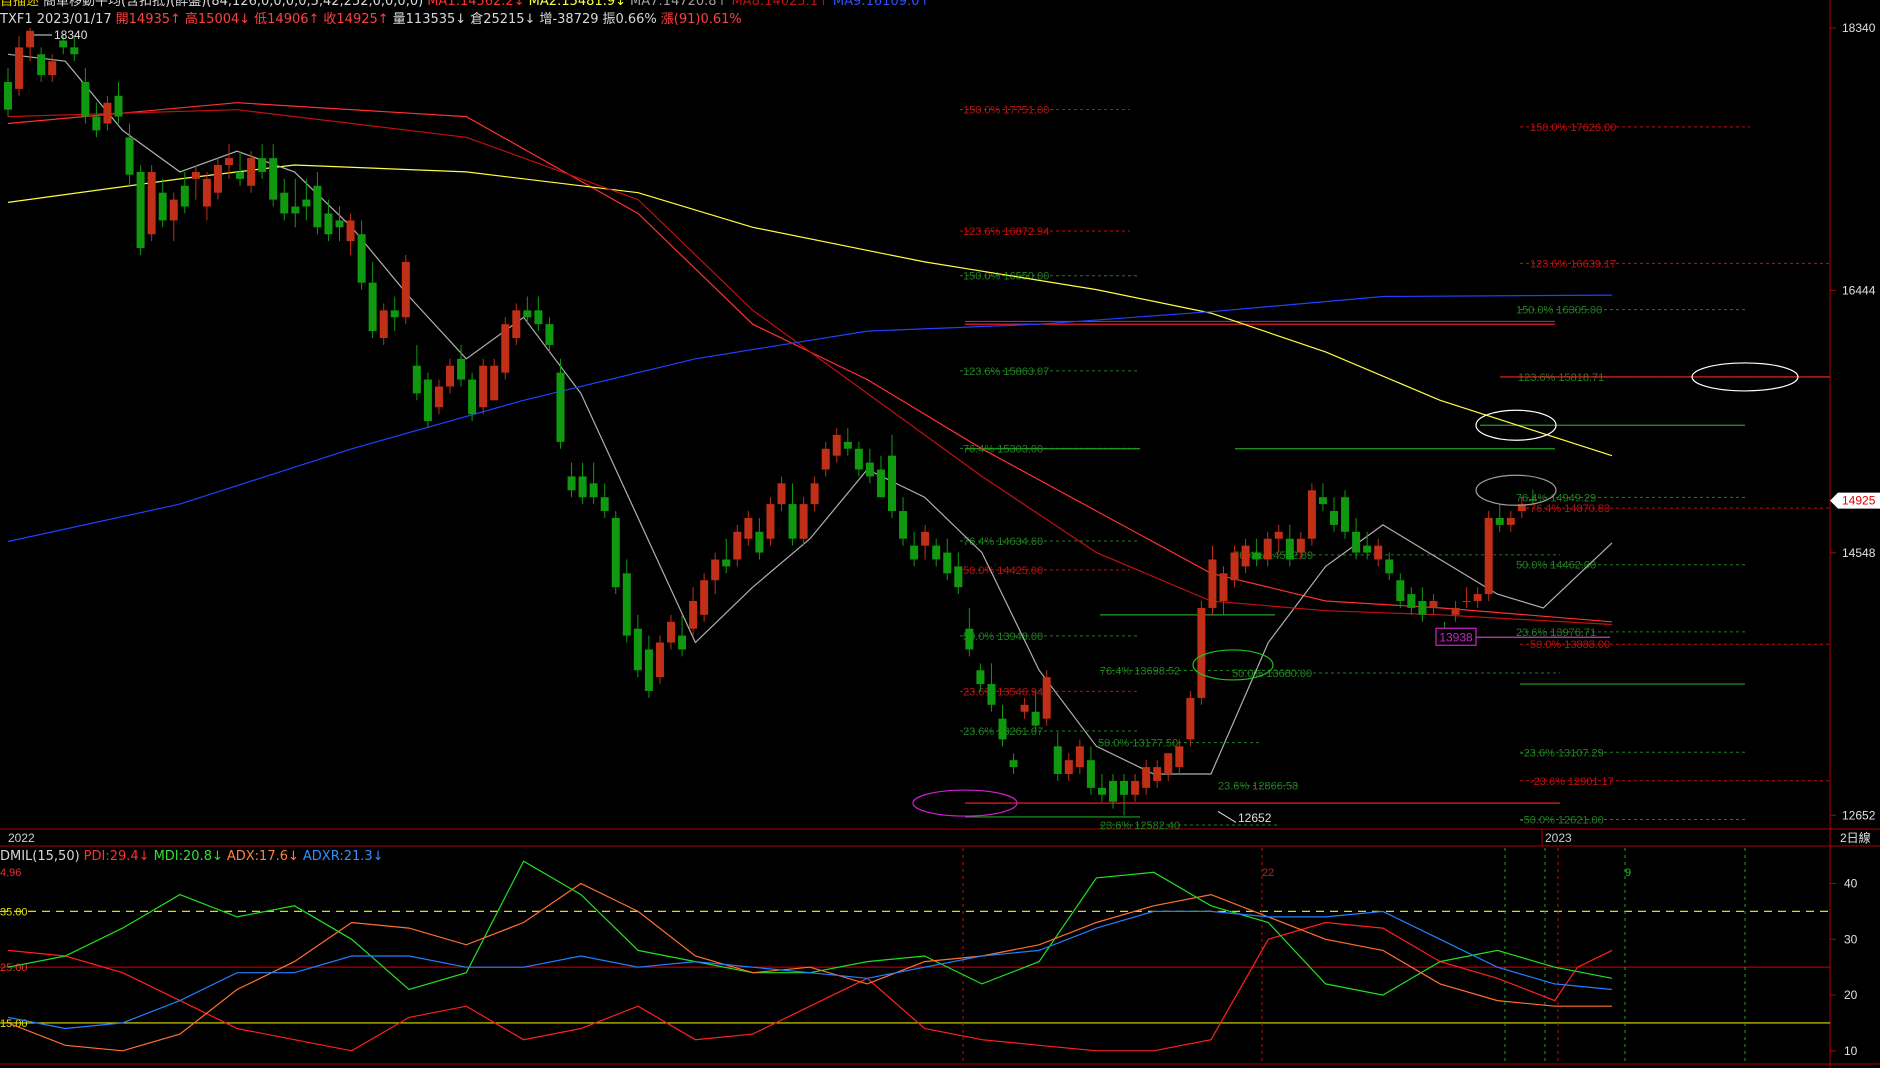 This screenshot has width=1880, height=1068. What do you see at coordinates (1562, 821) in the screenshot?
I see `fib-label-27: -50.0% 12621.00` at bounding box center [1562, 821].